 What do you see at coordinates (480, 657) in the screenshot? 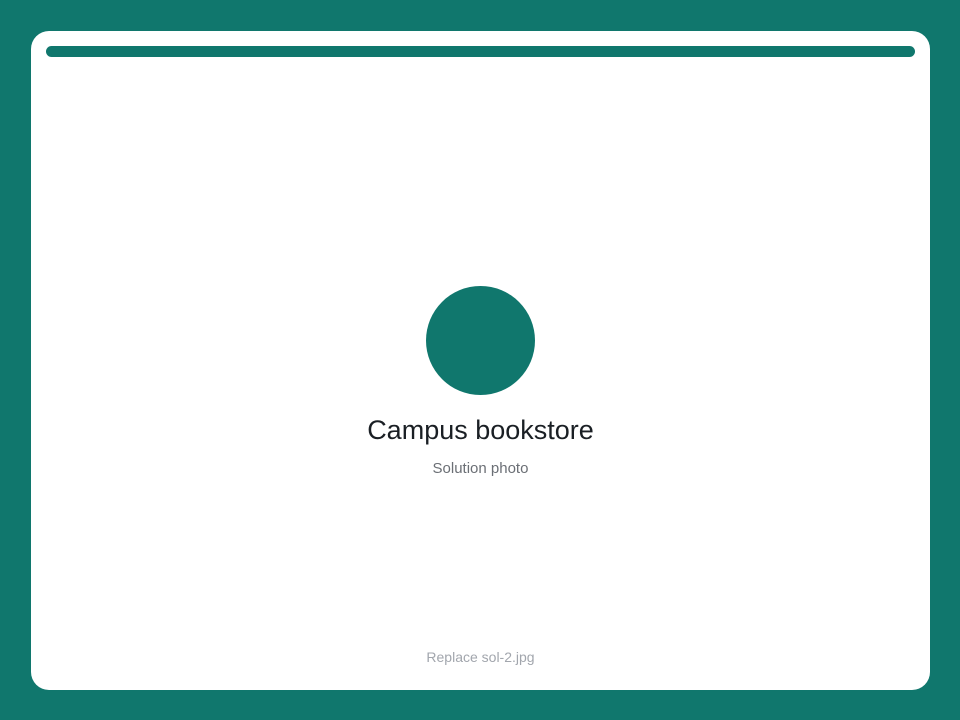
I see `replace-file-note: Replace sol-2.jpg` at bounding box center [480, 657].